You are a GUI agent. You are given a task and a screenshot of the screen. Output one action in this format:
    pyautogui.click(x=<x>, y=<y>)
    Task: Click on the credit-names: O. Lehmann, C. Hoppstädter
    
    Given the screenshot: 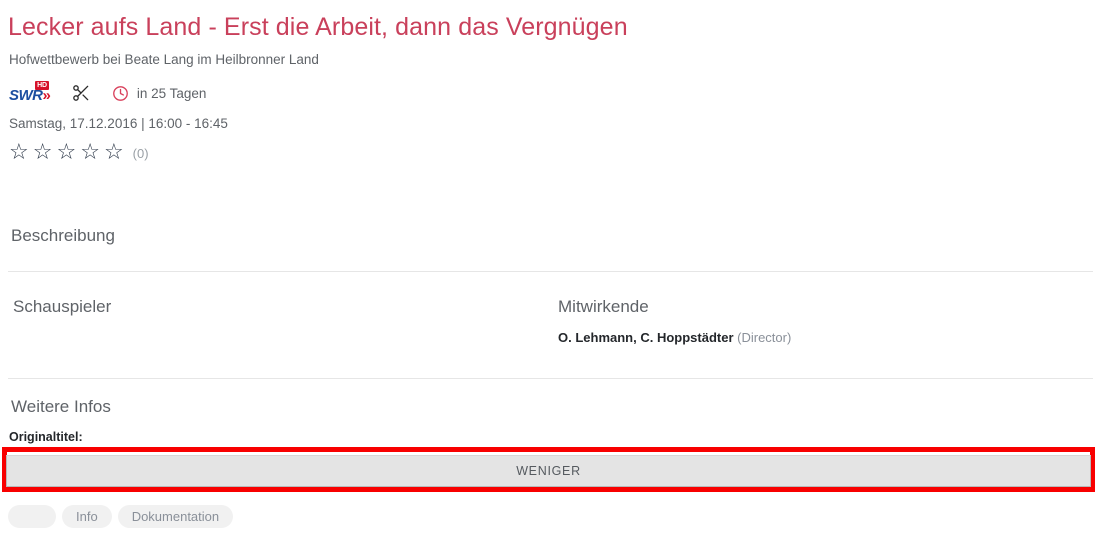 What is the action you would take?
    pyautogui.click(x=646, y=337)
    